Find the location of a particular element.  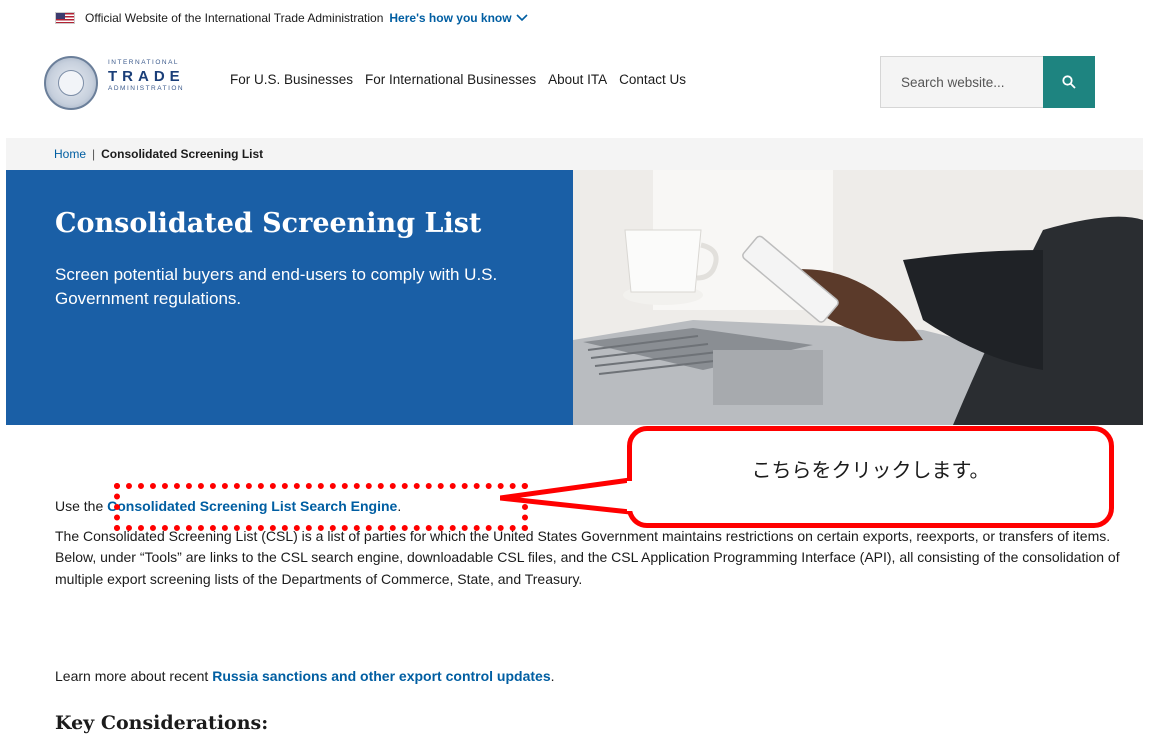

how-you-know-toggle: Here's how you know is located at coordinates (458, 18).